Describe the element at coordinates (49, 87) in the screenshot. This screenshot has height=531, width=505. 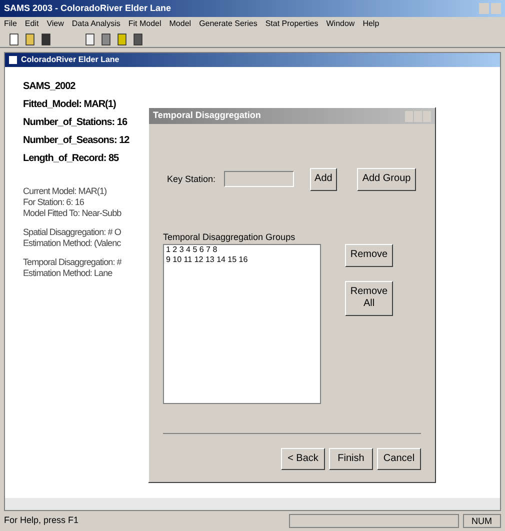
I see `summary-heading: SAMS_2002` at that location.